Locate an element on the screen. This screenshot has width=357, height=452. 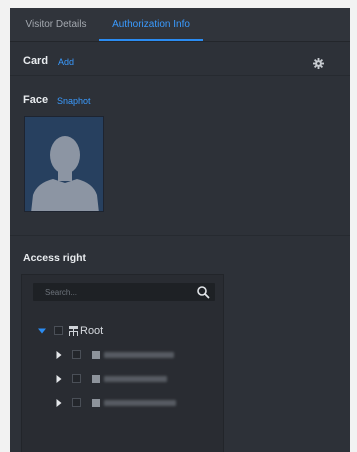
face-photo-placeholder is located at coordinates (64, 164).